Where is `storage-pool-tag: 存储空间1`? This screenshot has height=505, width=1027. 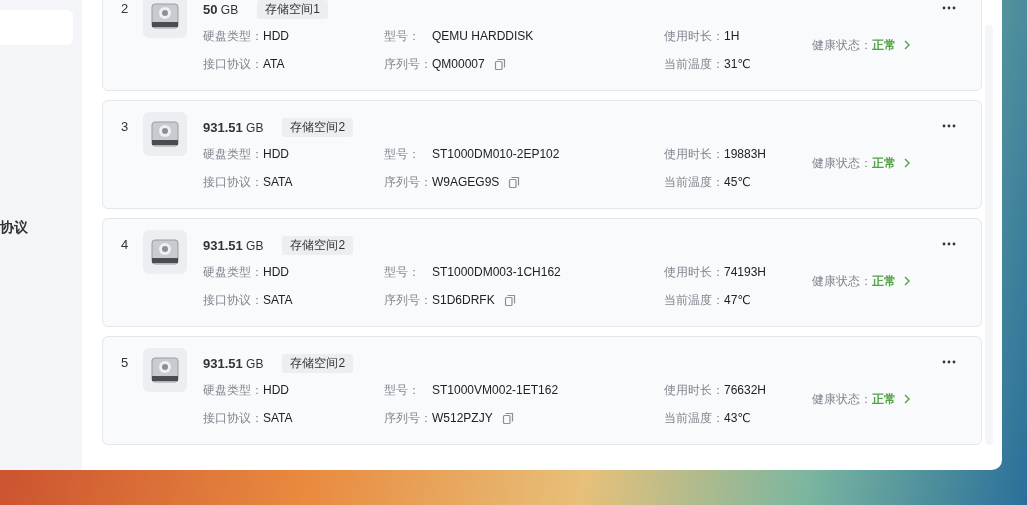 storage-pool-tag: 存储空间1 is located at coordinates (292, 9).